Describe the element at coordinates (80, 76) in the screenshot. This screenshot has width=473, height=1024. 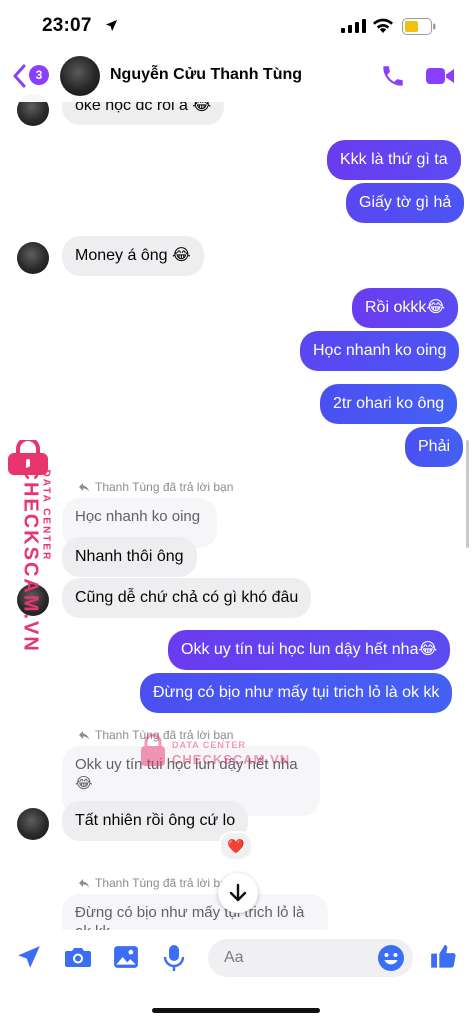
I see `contact-avatar` at that location.